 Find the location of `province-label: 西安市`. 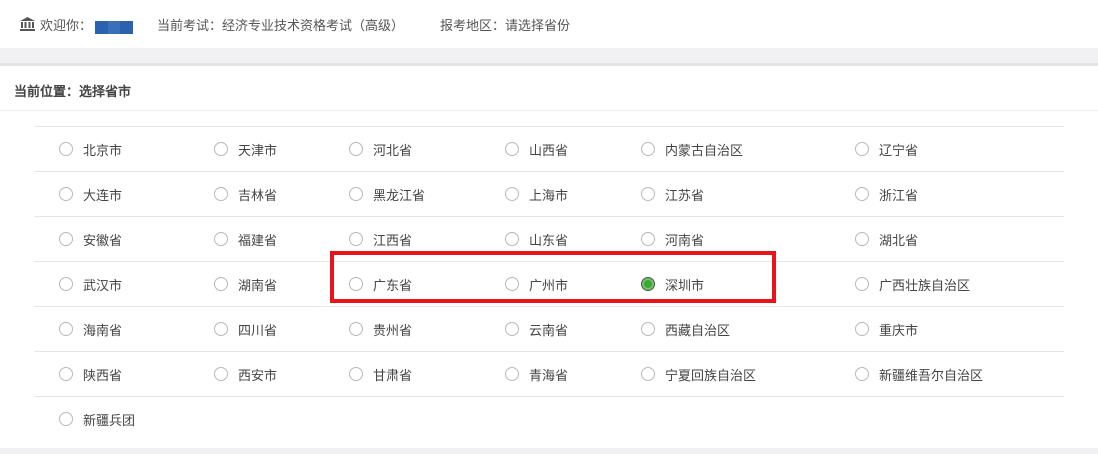

province-label: 西安市 is located at coordinates (258, 376).